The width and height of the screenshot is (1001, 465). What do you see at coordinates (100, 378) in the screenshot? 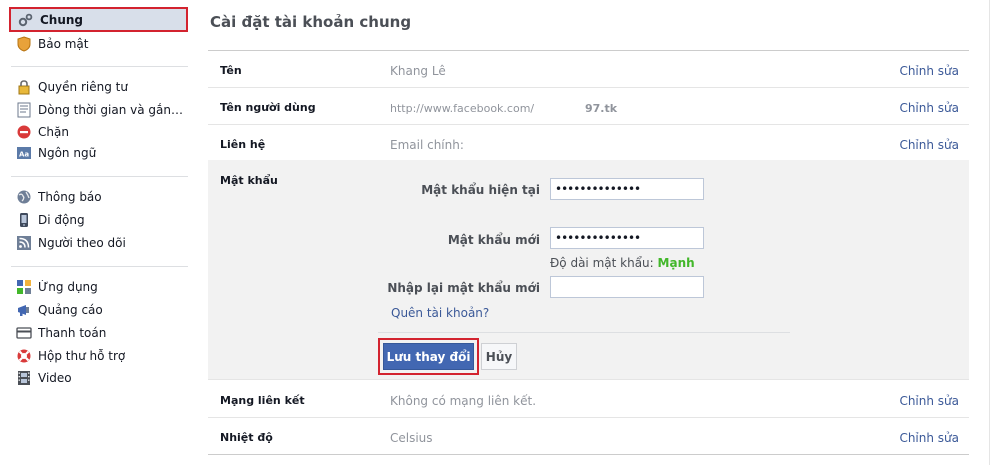
I see `sidebar-item-video: Video` at bounding box center [100, 378].